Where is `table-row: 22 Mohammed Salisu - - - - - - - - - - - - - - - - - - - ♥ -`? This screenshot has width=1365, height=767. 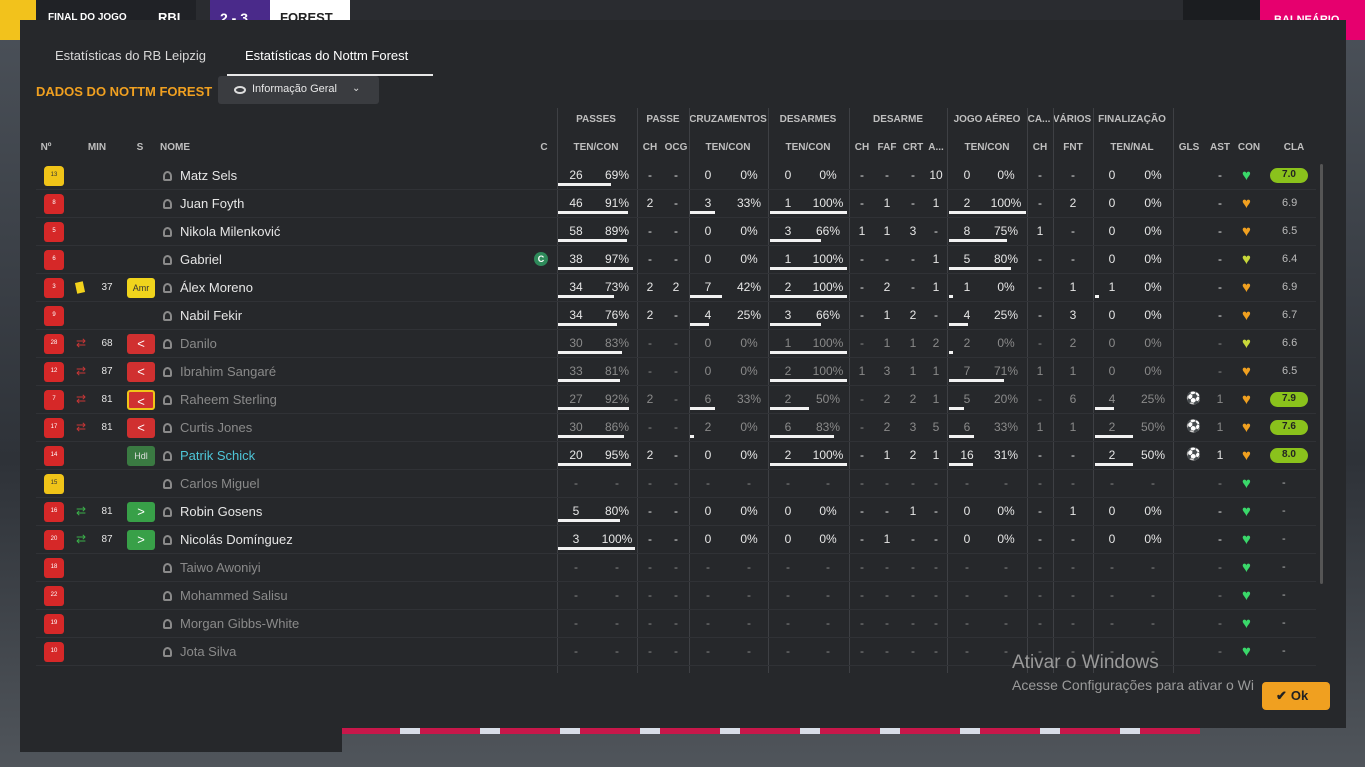 table-row: 22 Mohammed Salisu - - - - - - - - - - - - - - - - - - - ♥ - is located at coordinates (676, 596).